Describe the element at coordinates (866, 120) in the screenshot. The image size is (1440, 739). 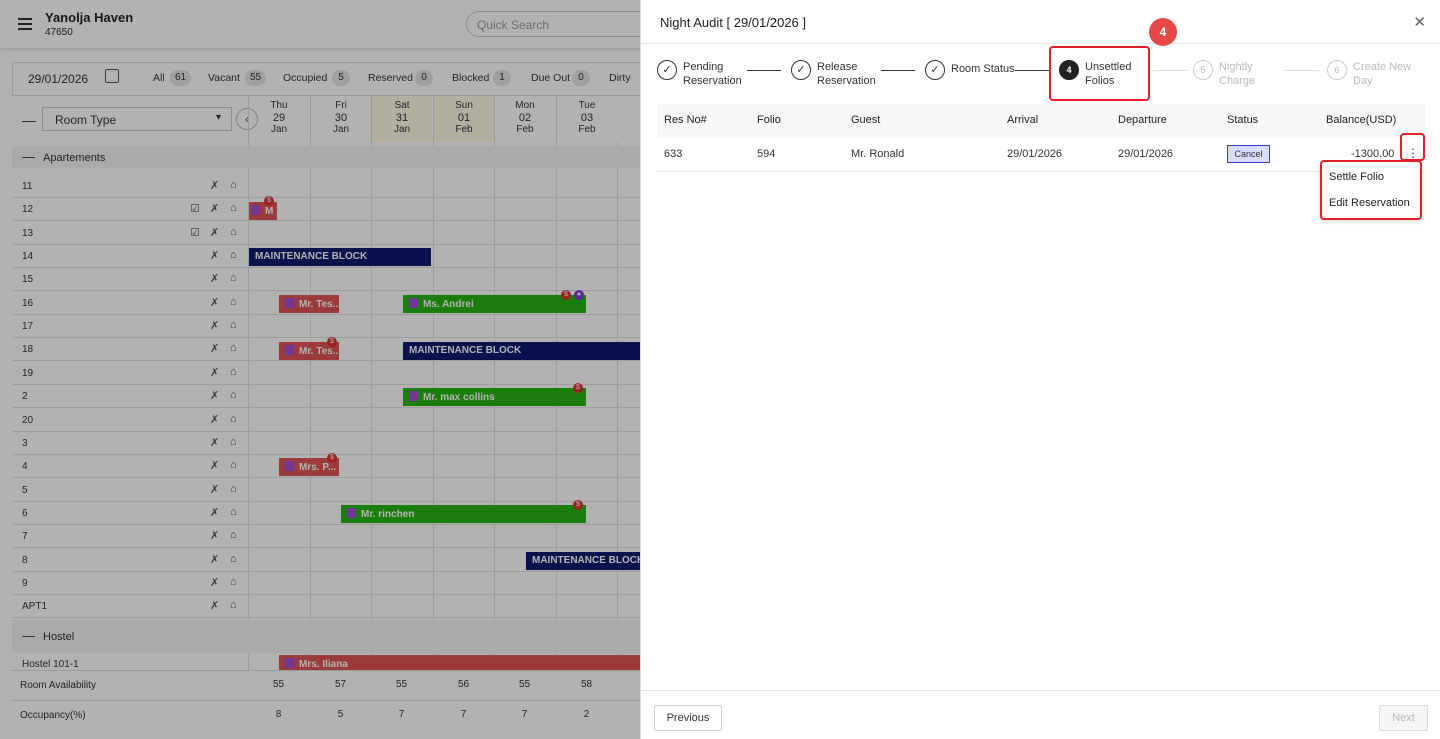
I see `col-guest: Guest` at that location.